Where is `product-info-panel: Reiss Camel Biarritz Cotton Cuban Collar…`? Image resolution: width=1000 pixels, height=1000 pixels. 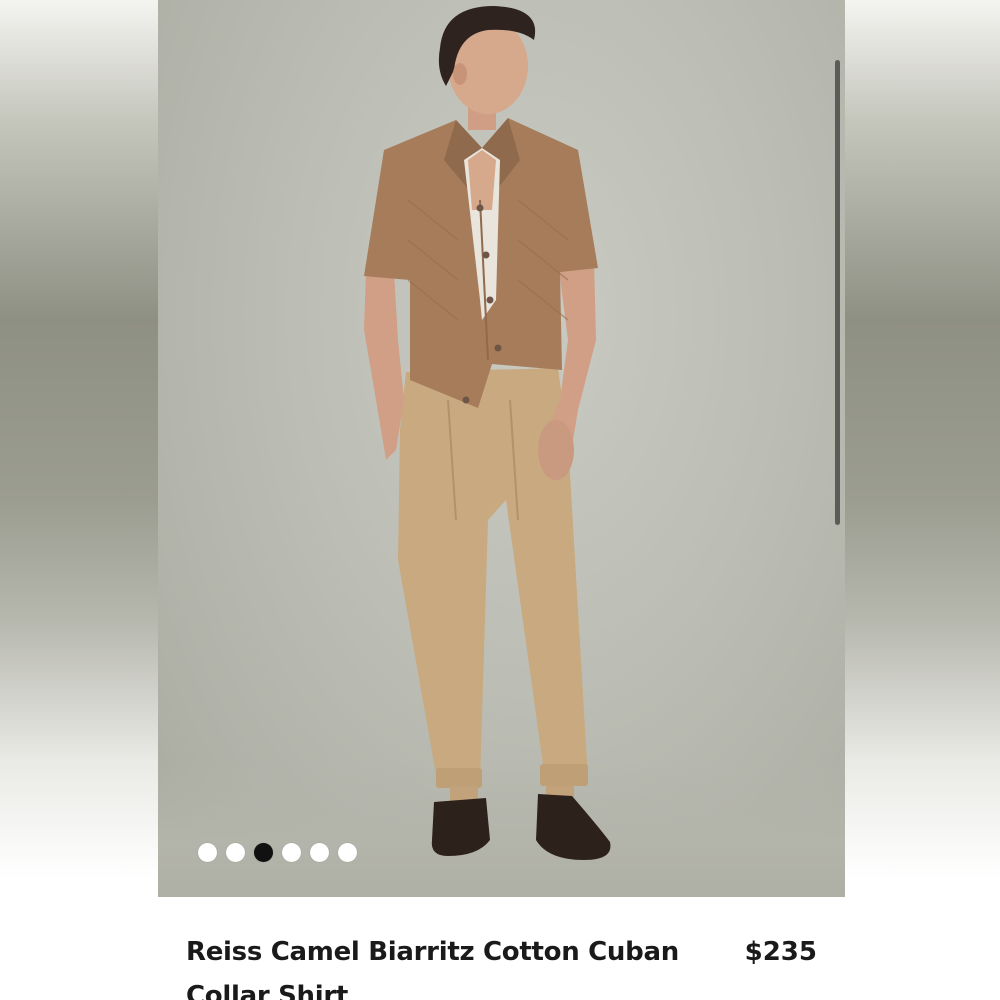
product-info-panel: Reiss Camel Biarritz Cotton Cuban Collar… is located at coordinates (501, 948).